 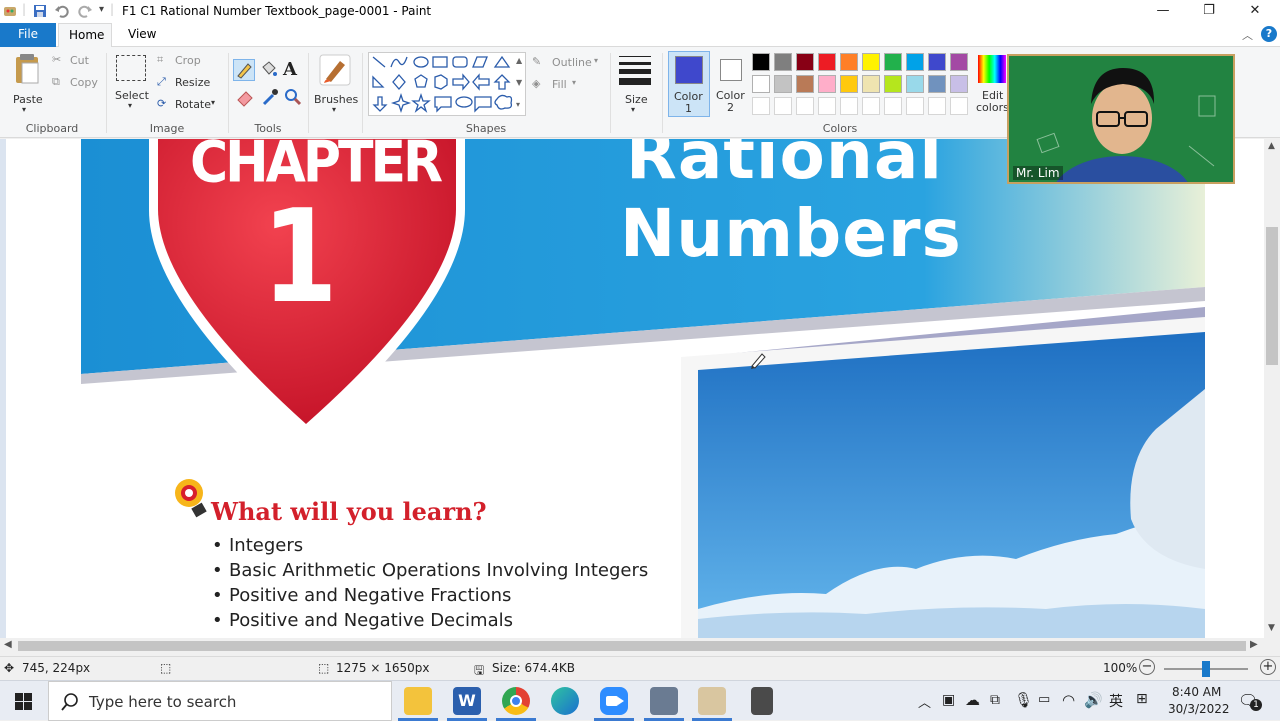 What do you see at coordinates (220, 701) in the screenshot?
I see `taskbar-search-box: Type here to search` at bounding box center [220, 701].